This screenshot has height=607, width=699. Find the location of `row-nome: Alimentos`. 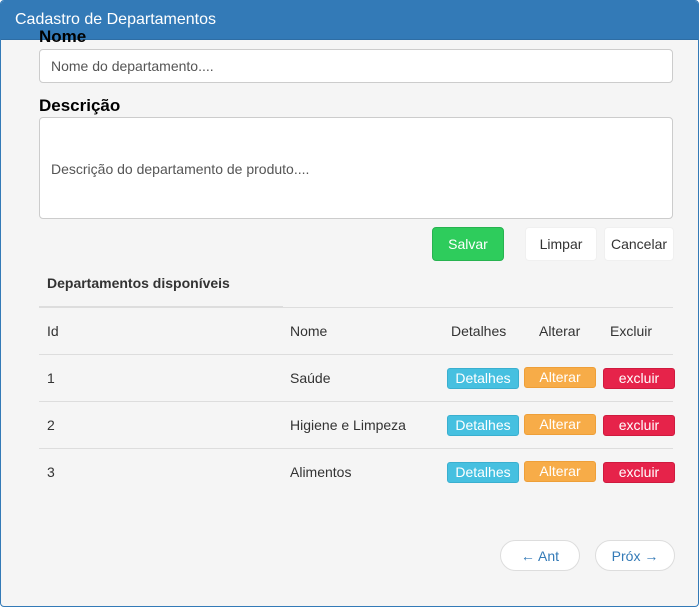

row-nome: Alimentos is located at coordinates (321, 472).